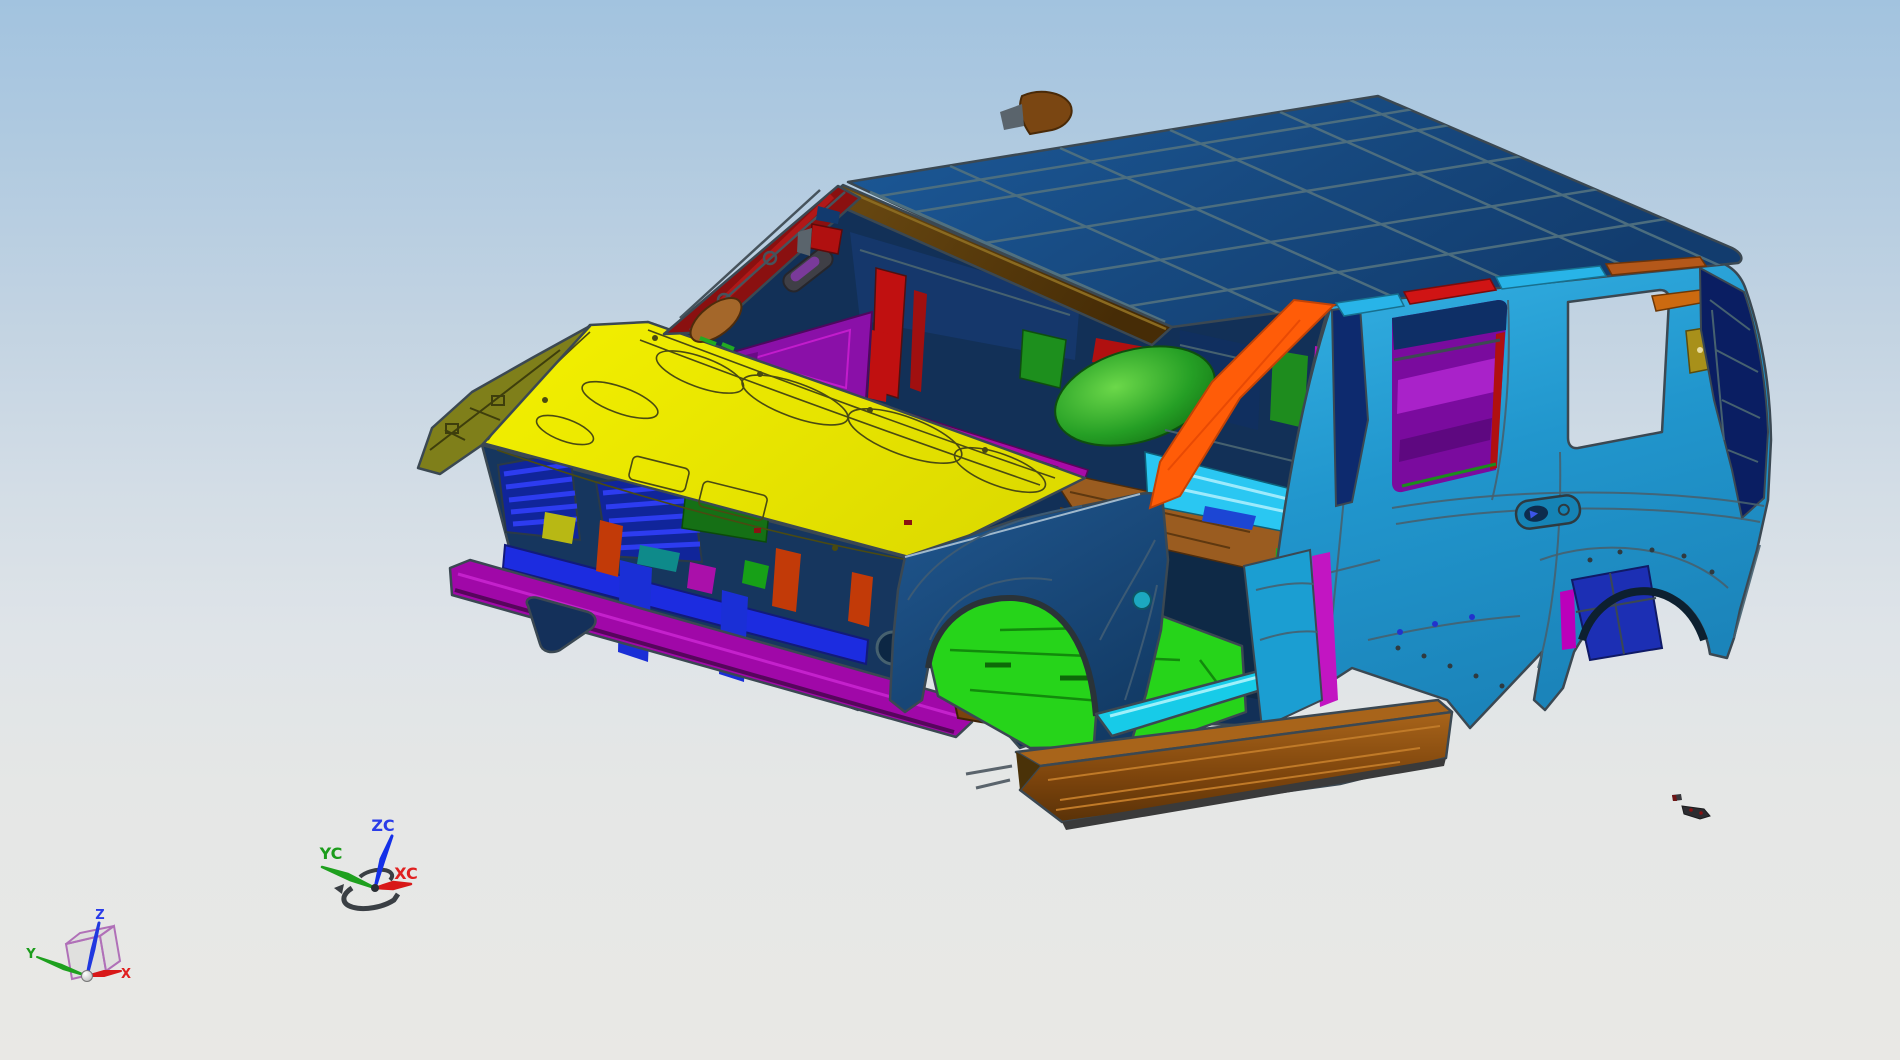  Describe the element at coordinates (368, 864) in the screenshot. I see `wcs-triad: ZC YC XC` at that location.